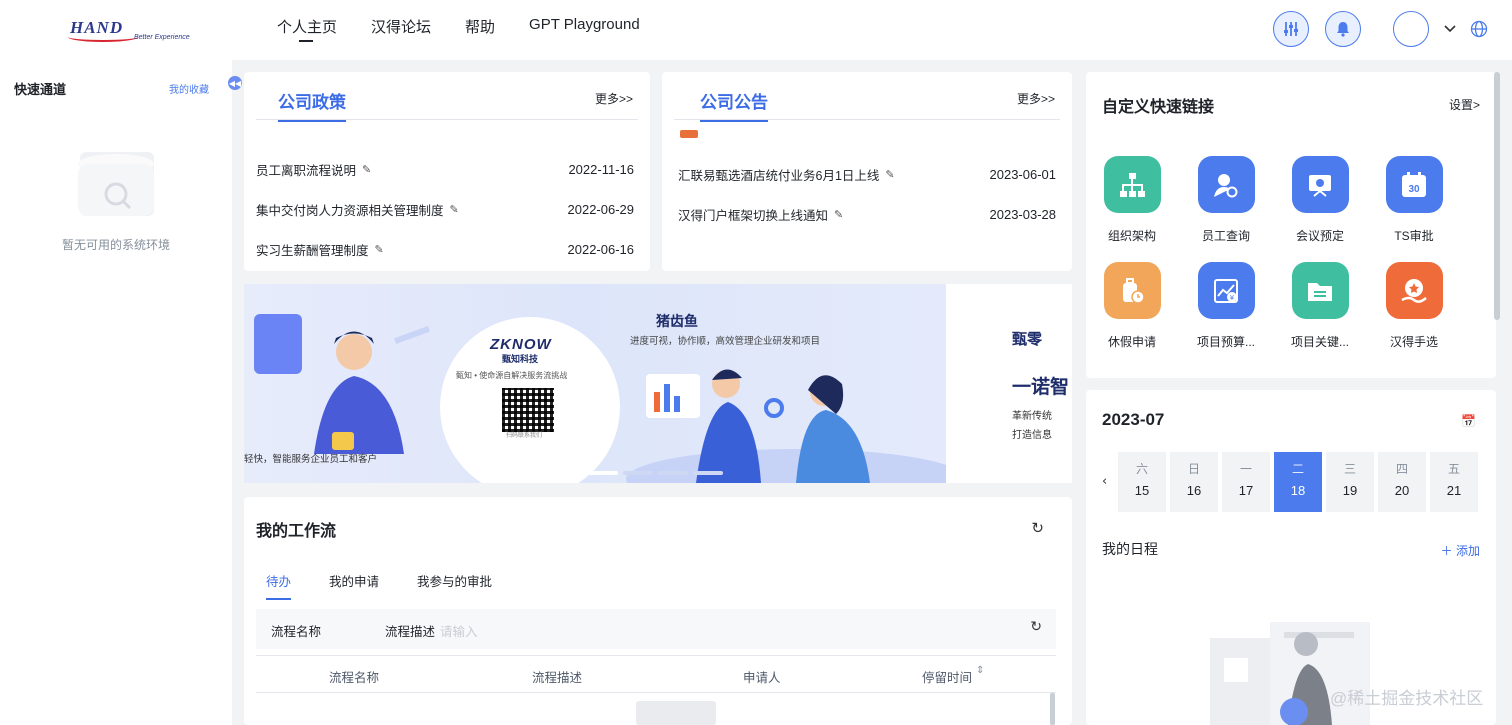  What do you see at coordinates (1226, 184) in the screenshot?
I see `user-search-icon` at bounding box center [1226, 184].